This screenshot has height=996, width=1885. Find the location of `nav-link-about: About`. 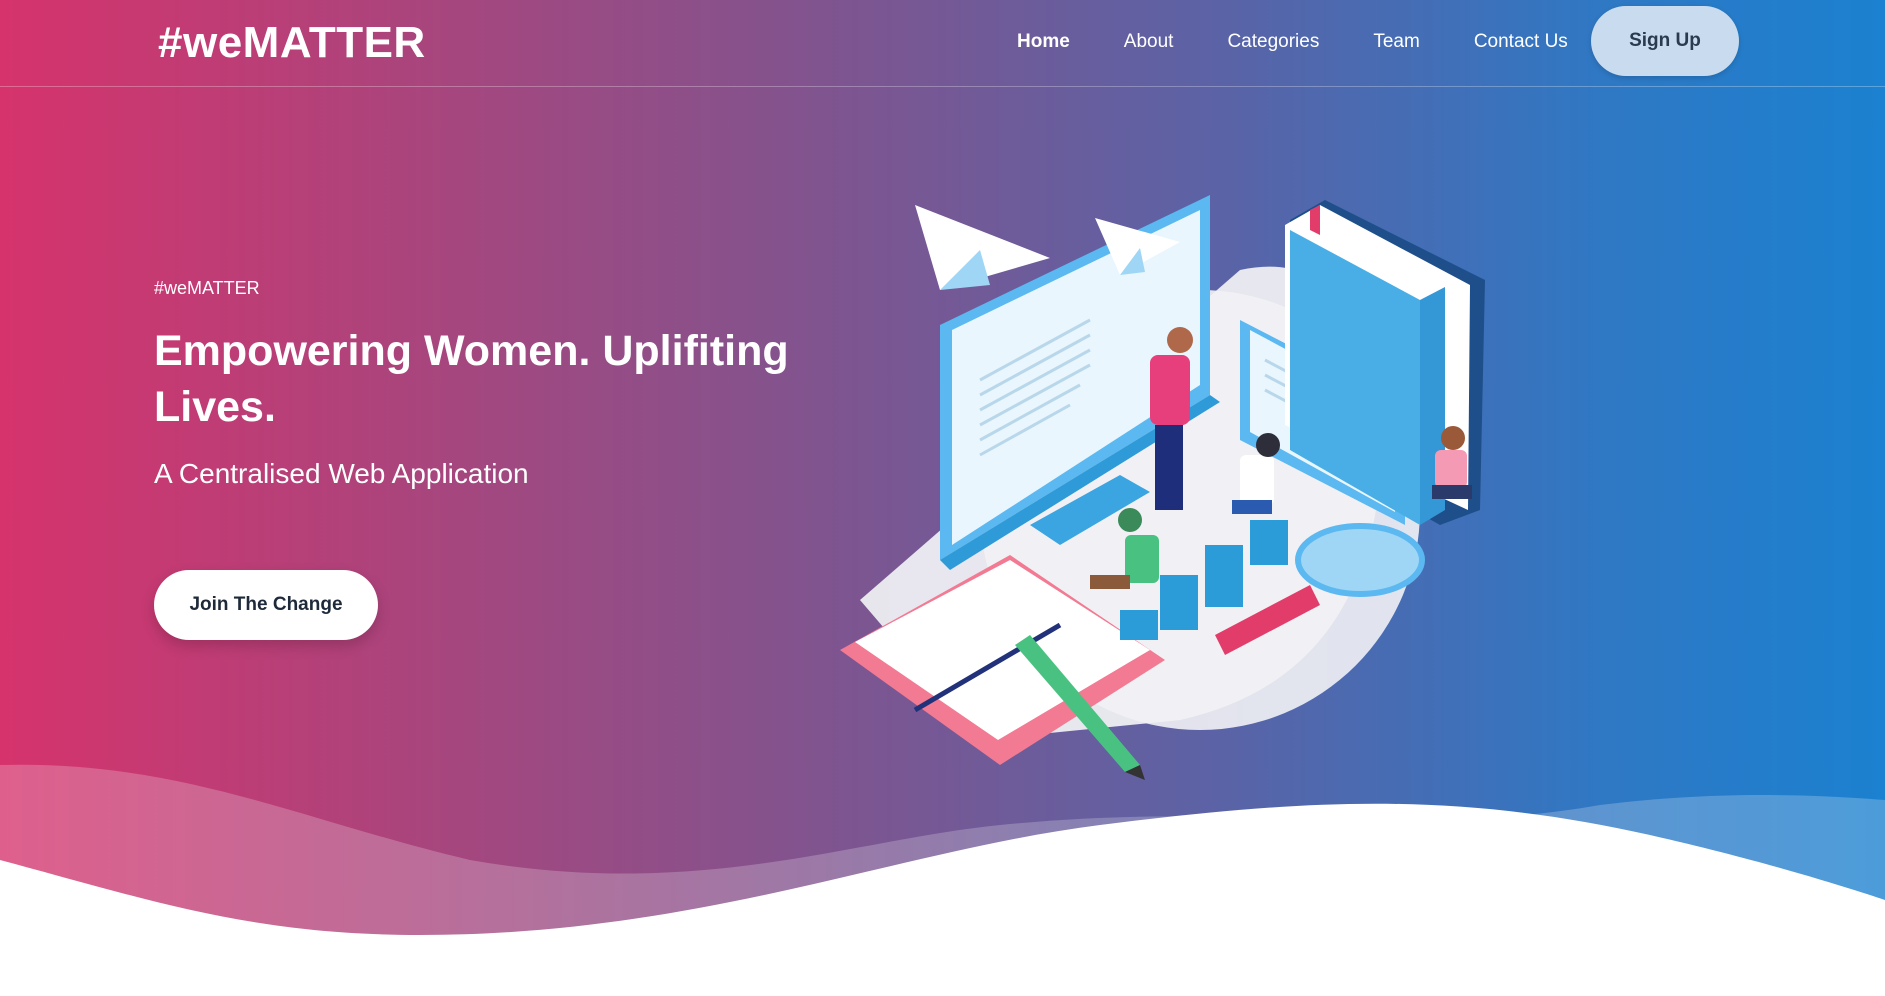

nav-link-about: About is located at coordinates (1149, 42).